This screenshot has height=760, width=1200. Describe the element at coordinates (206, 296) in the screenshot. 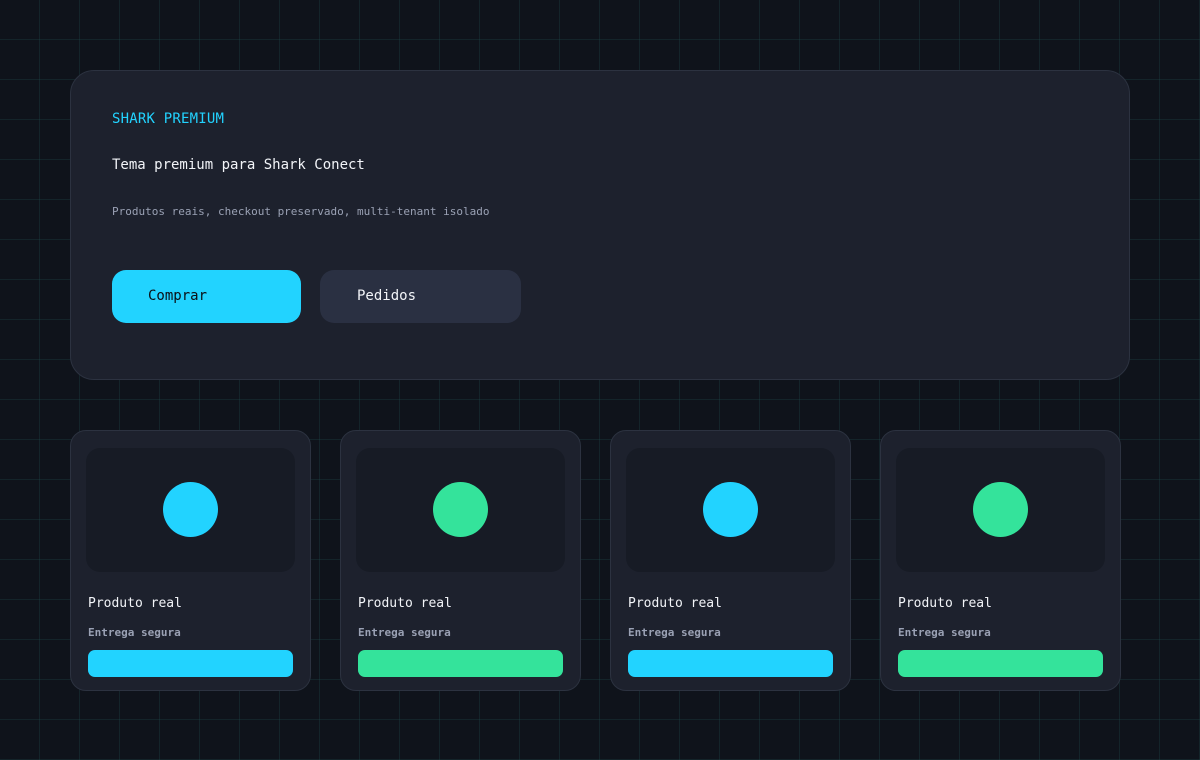

I see `buy-button: Comprar` at that location.